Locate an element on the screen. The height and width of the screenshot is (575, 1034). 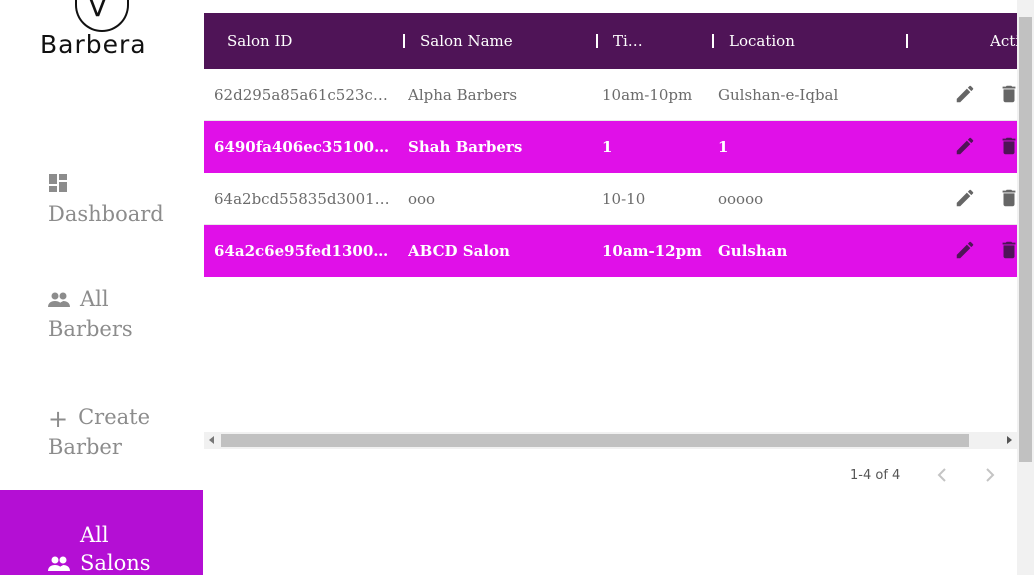
column-header-location: Location is located at coordinates (762, 41).